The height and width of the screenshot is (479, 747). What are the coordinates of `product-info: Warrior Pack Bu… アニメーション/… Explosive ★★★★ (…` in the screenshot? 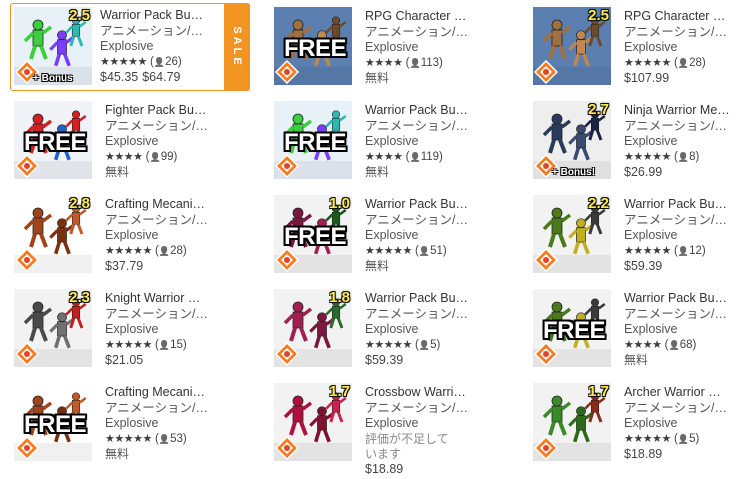 It's located at (421, 142).